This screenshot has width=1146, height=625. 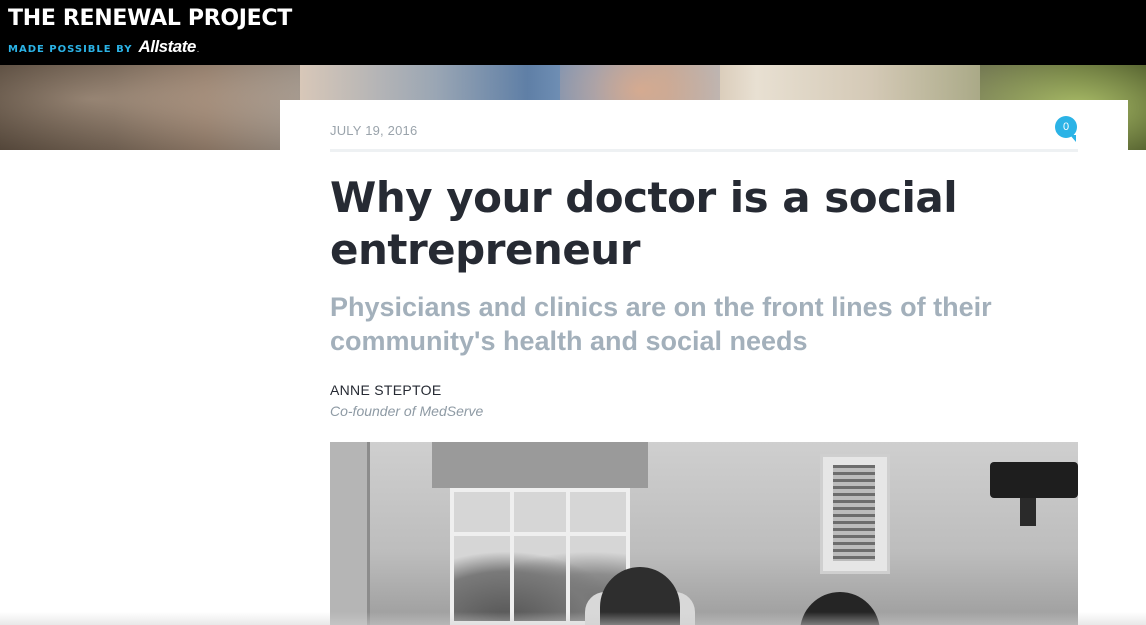 I want to click on photo-wall-vent, so click(x=855, y=514).